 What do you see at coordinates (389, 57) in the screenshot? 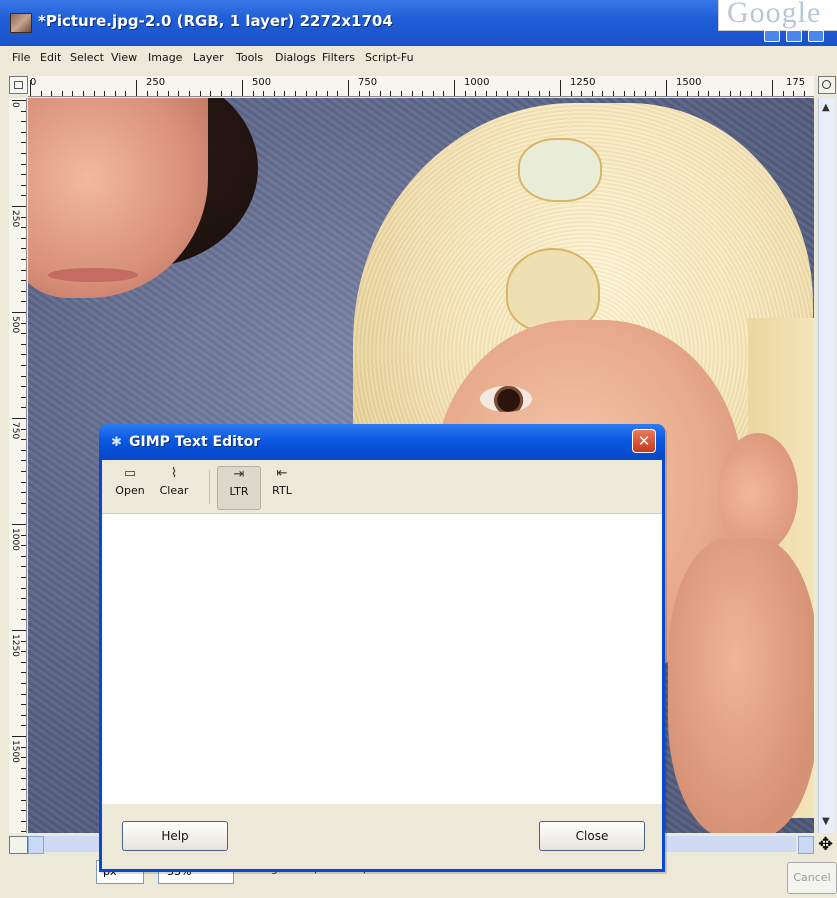
I see `menu-script-fu: Script-Fu` at bounding box center [389, 57].